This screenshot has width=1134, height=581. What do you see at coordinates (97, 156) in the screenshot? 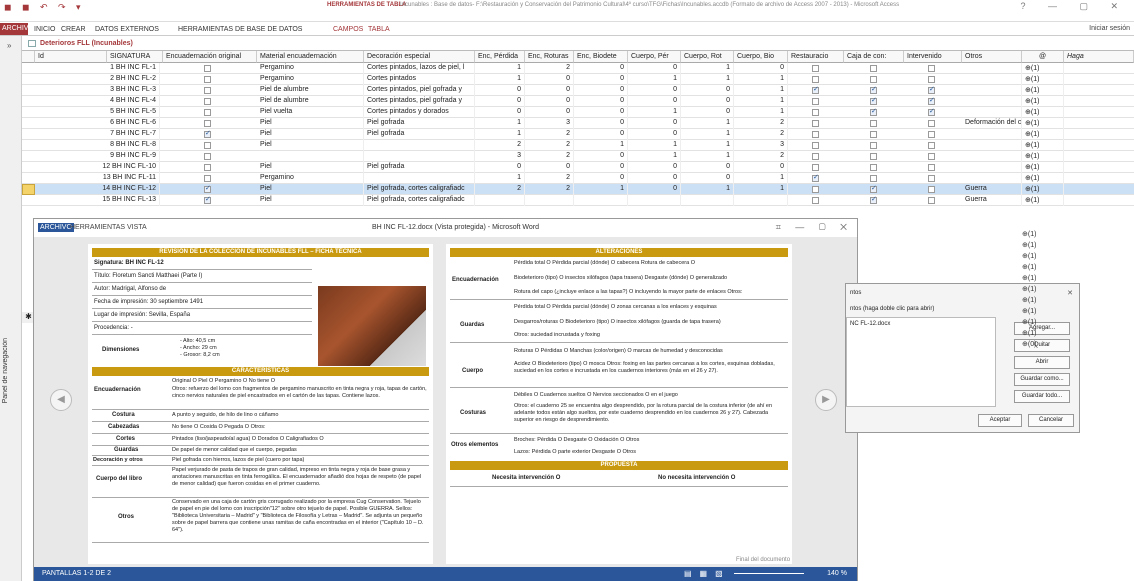
I see `cell-signatura: 9 BH INC FL-9` at bounding box center [97, 156].